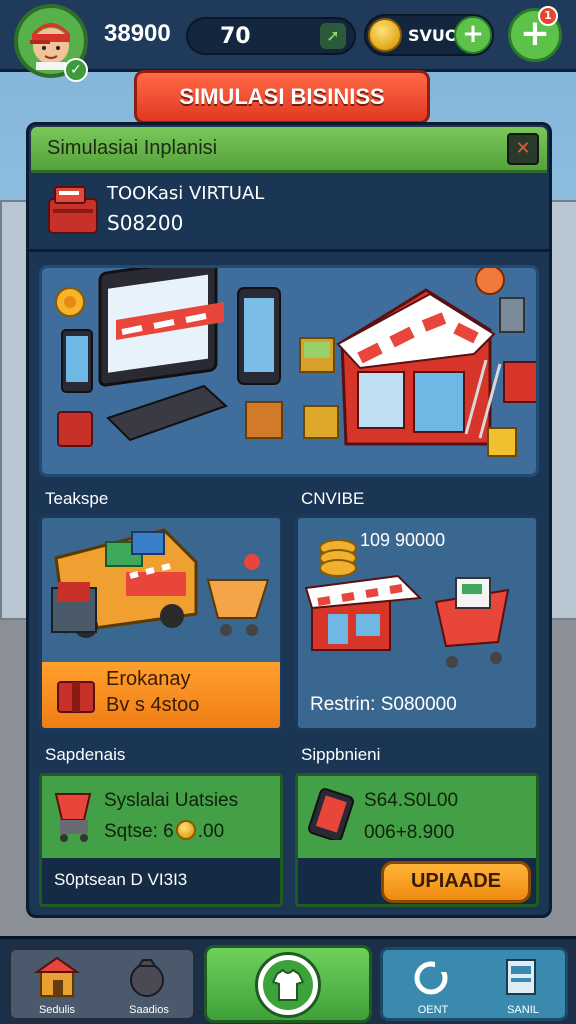 The image size is (576, 1024). What do you see at coordinates (57, 1010) in the screenshot?
I see `nav-label-left-a: Sedulis` at bounding box center [57, 1010].